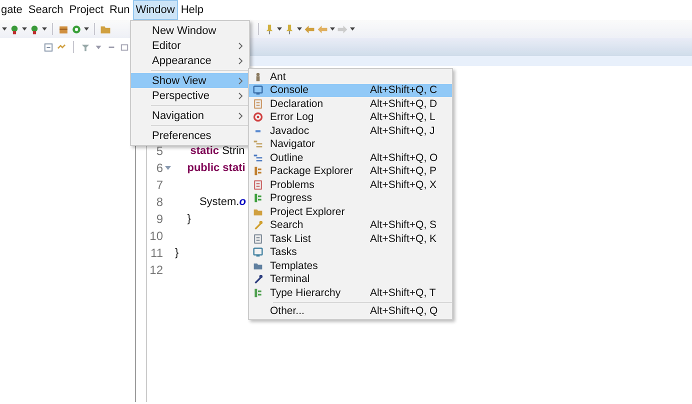 The image size is (692, 404). What do you see at coordinates (350, 265) in the screenshot?
I see `menu-item: Templates` at bounding box center [350, 265].